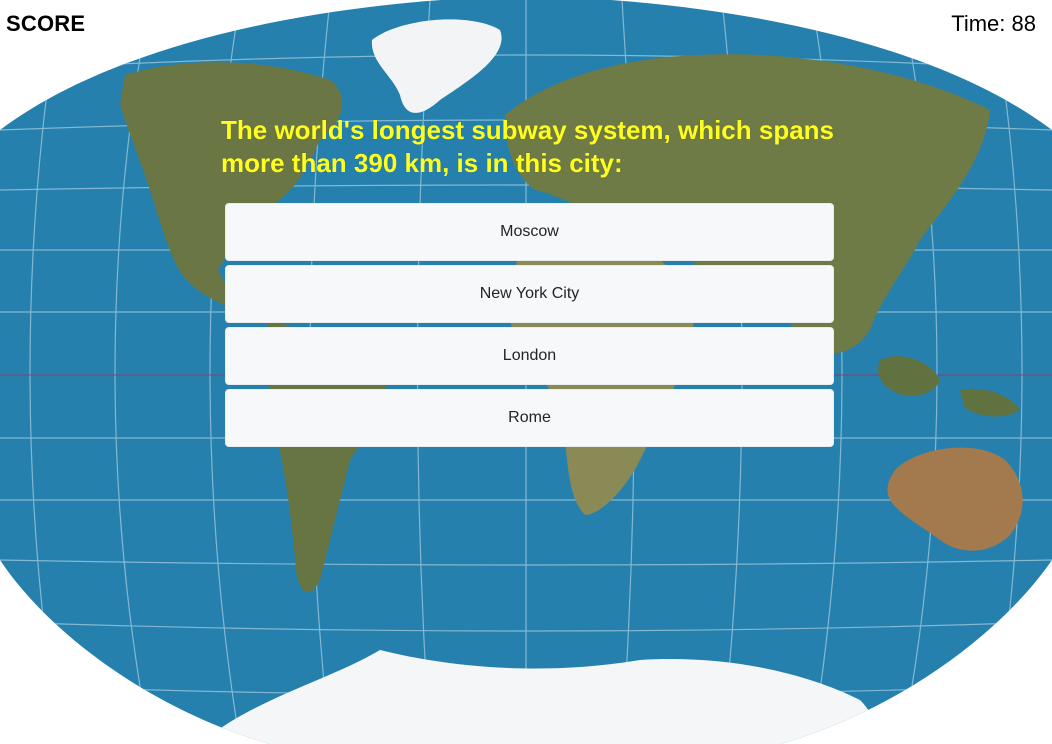 The image size is (1052, 744). What do you see at coordinates (529, 294) in the screenshot?
I see `answer-button-new-york-city: New York City` at bounding box center [529, 294].